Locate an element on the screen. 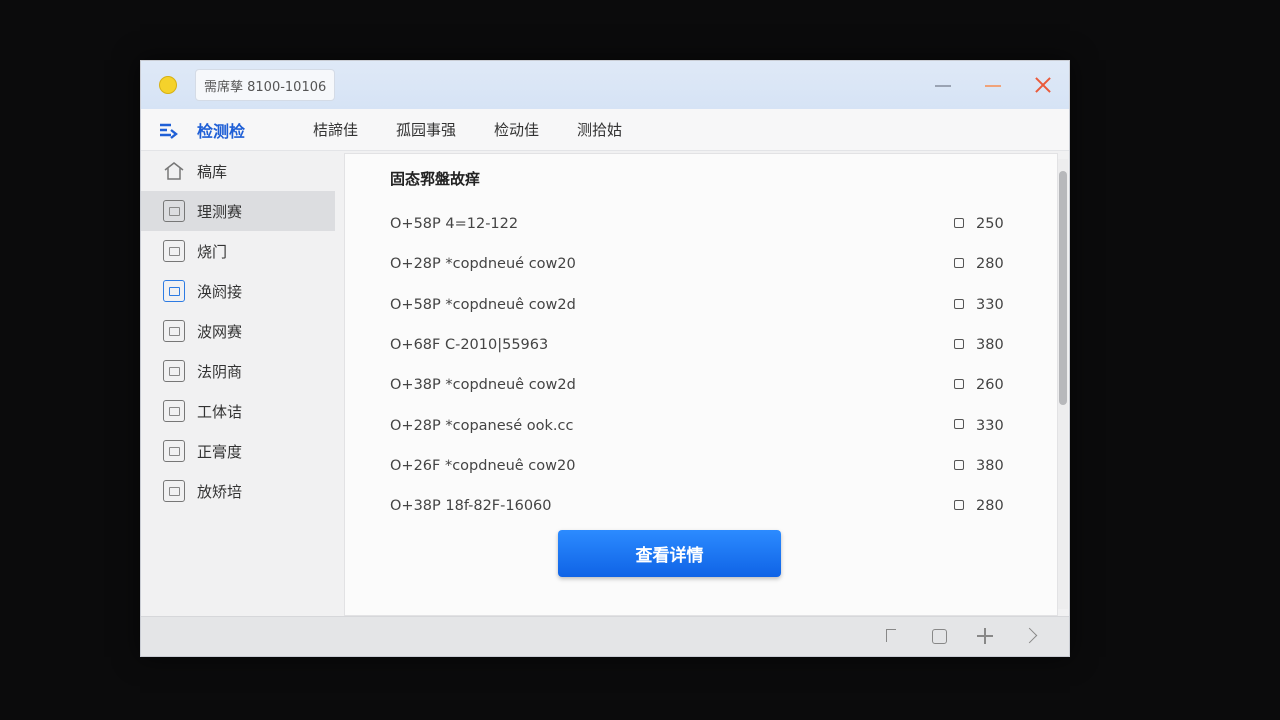  scrollbar is located at coordinates (1063, 384).